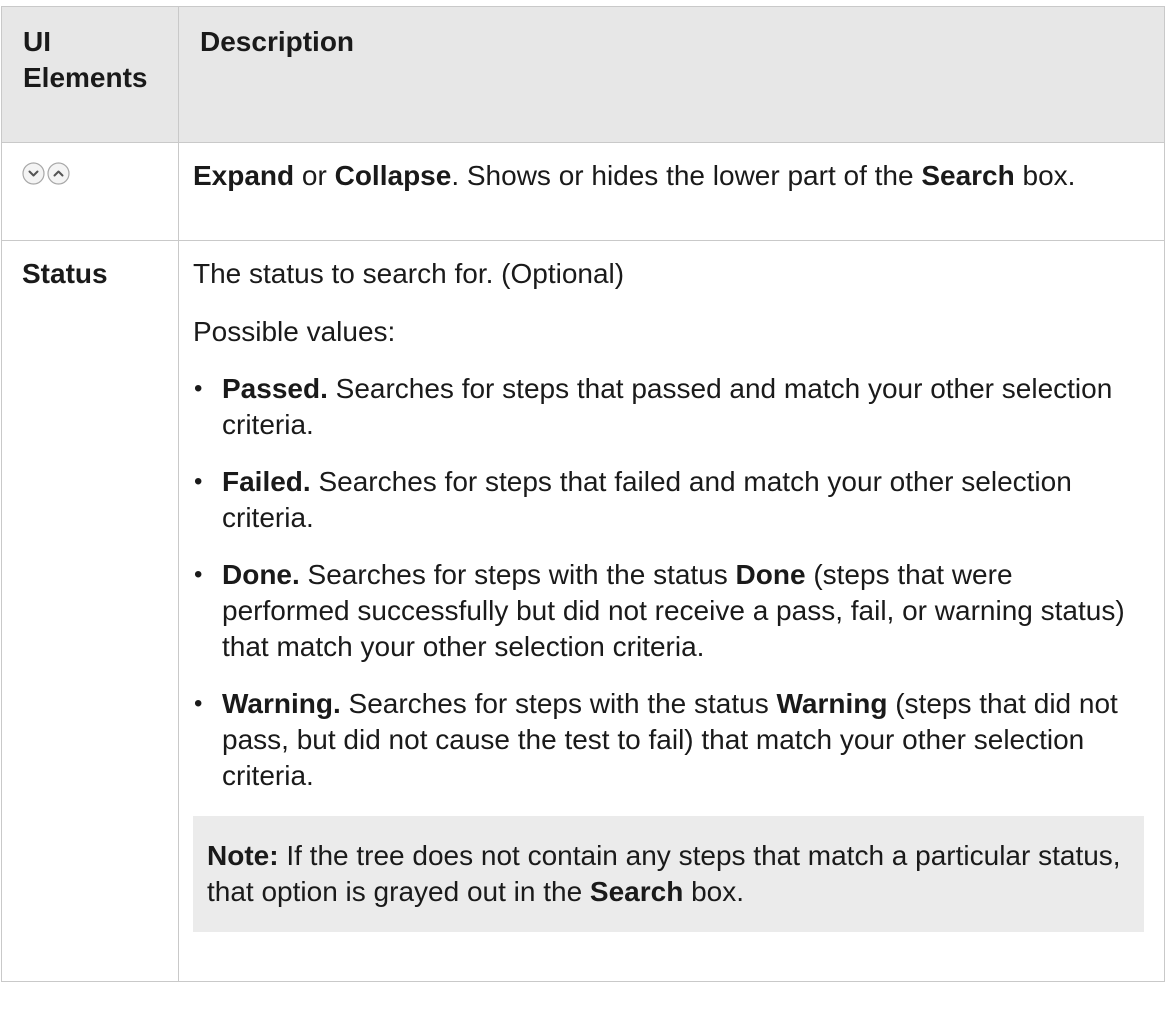 The image size is (1165, 1028). What do you see at coordinates (85, 77) in the screenshot?
I see `header-elements: Elements` at bounding box center [85, 77].